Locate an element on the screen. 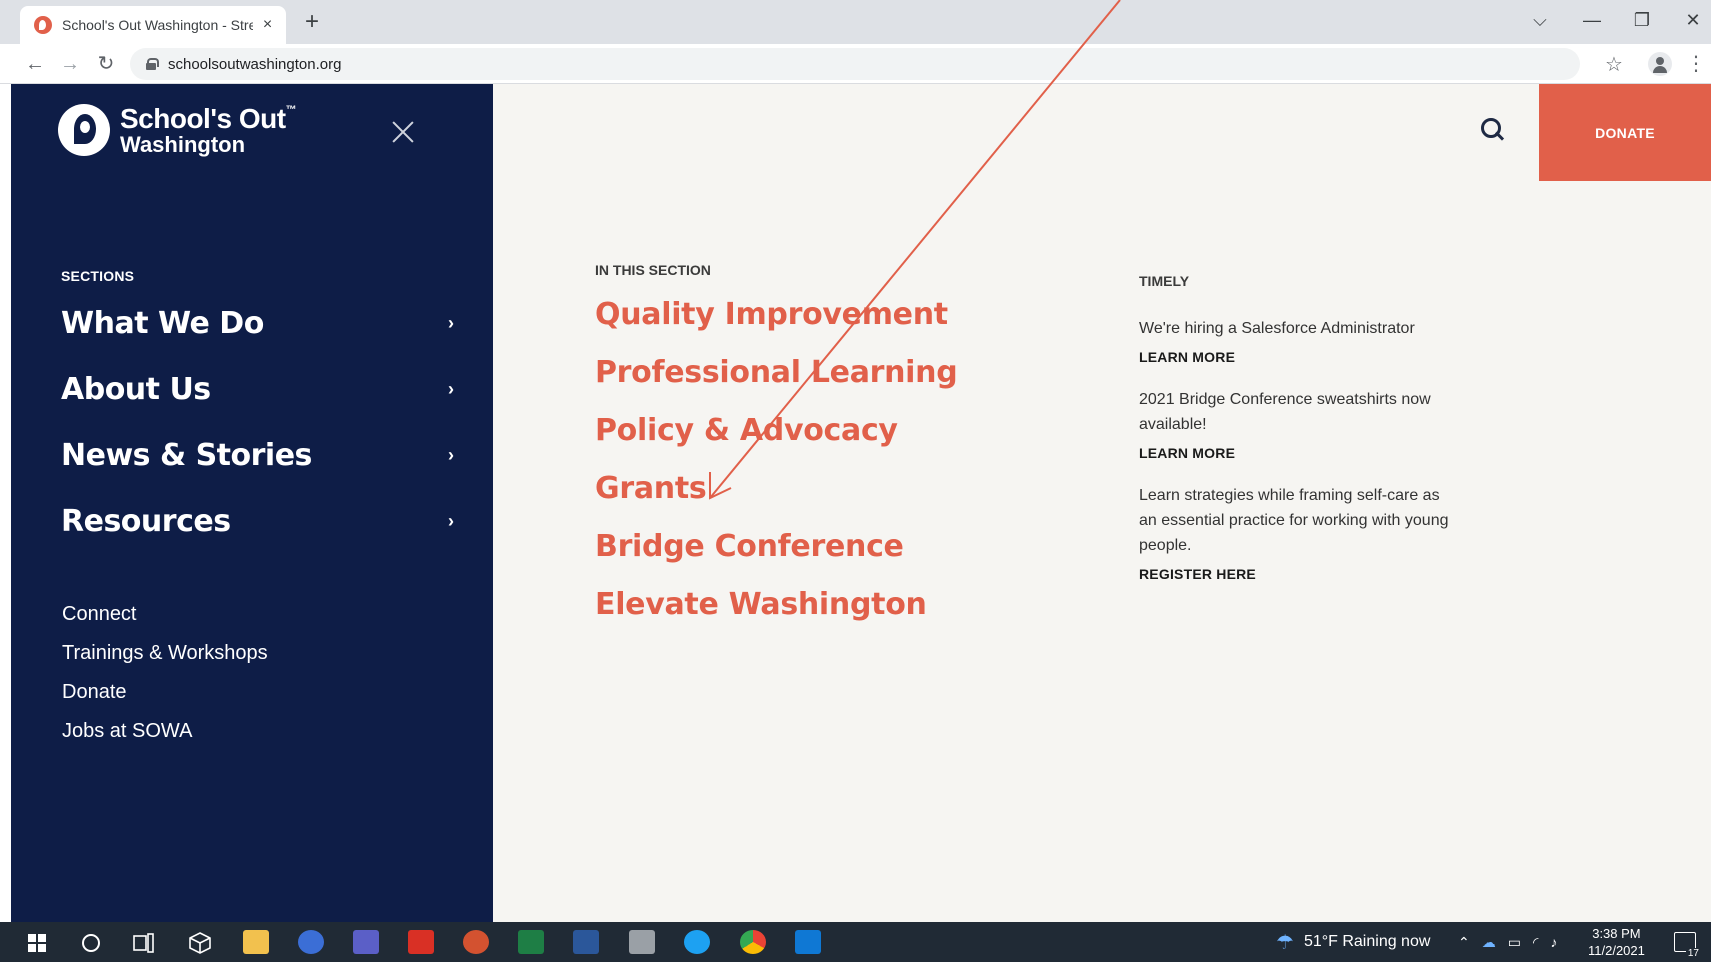 Image resolution: width=1711 pixels, height=962 pixels. main-nav-label: Resources is located at coordinates (146, 521).